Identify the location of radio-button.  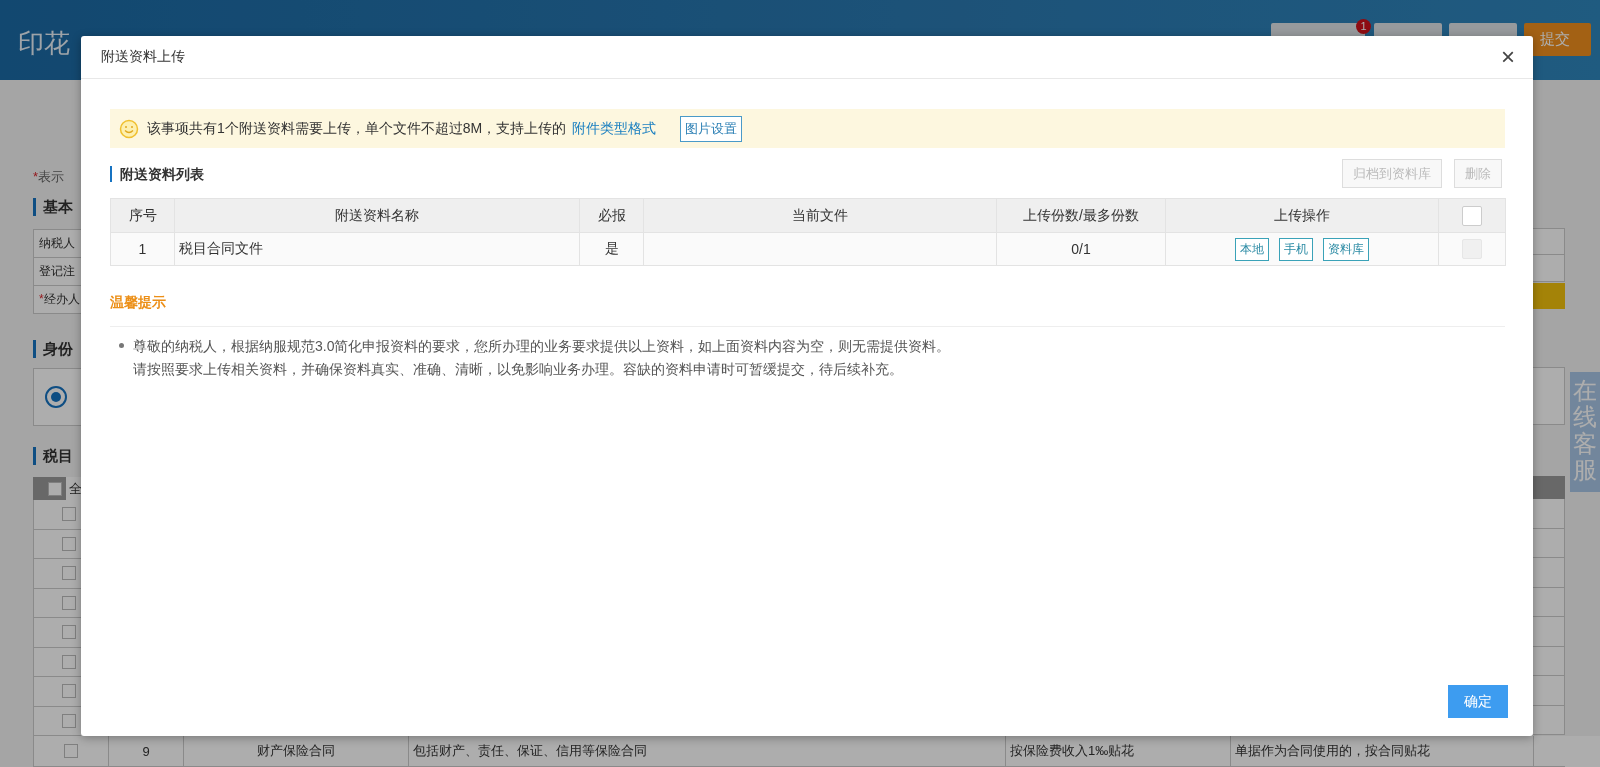
(56, 397).